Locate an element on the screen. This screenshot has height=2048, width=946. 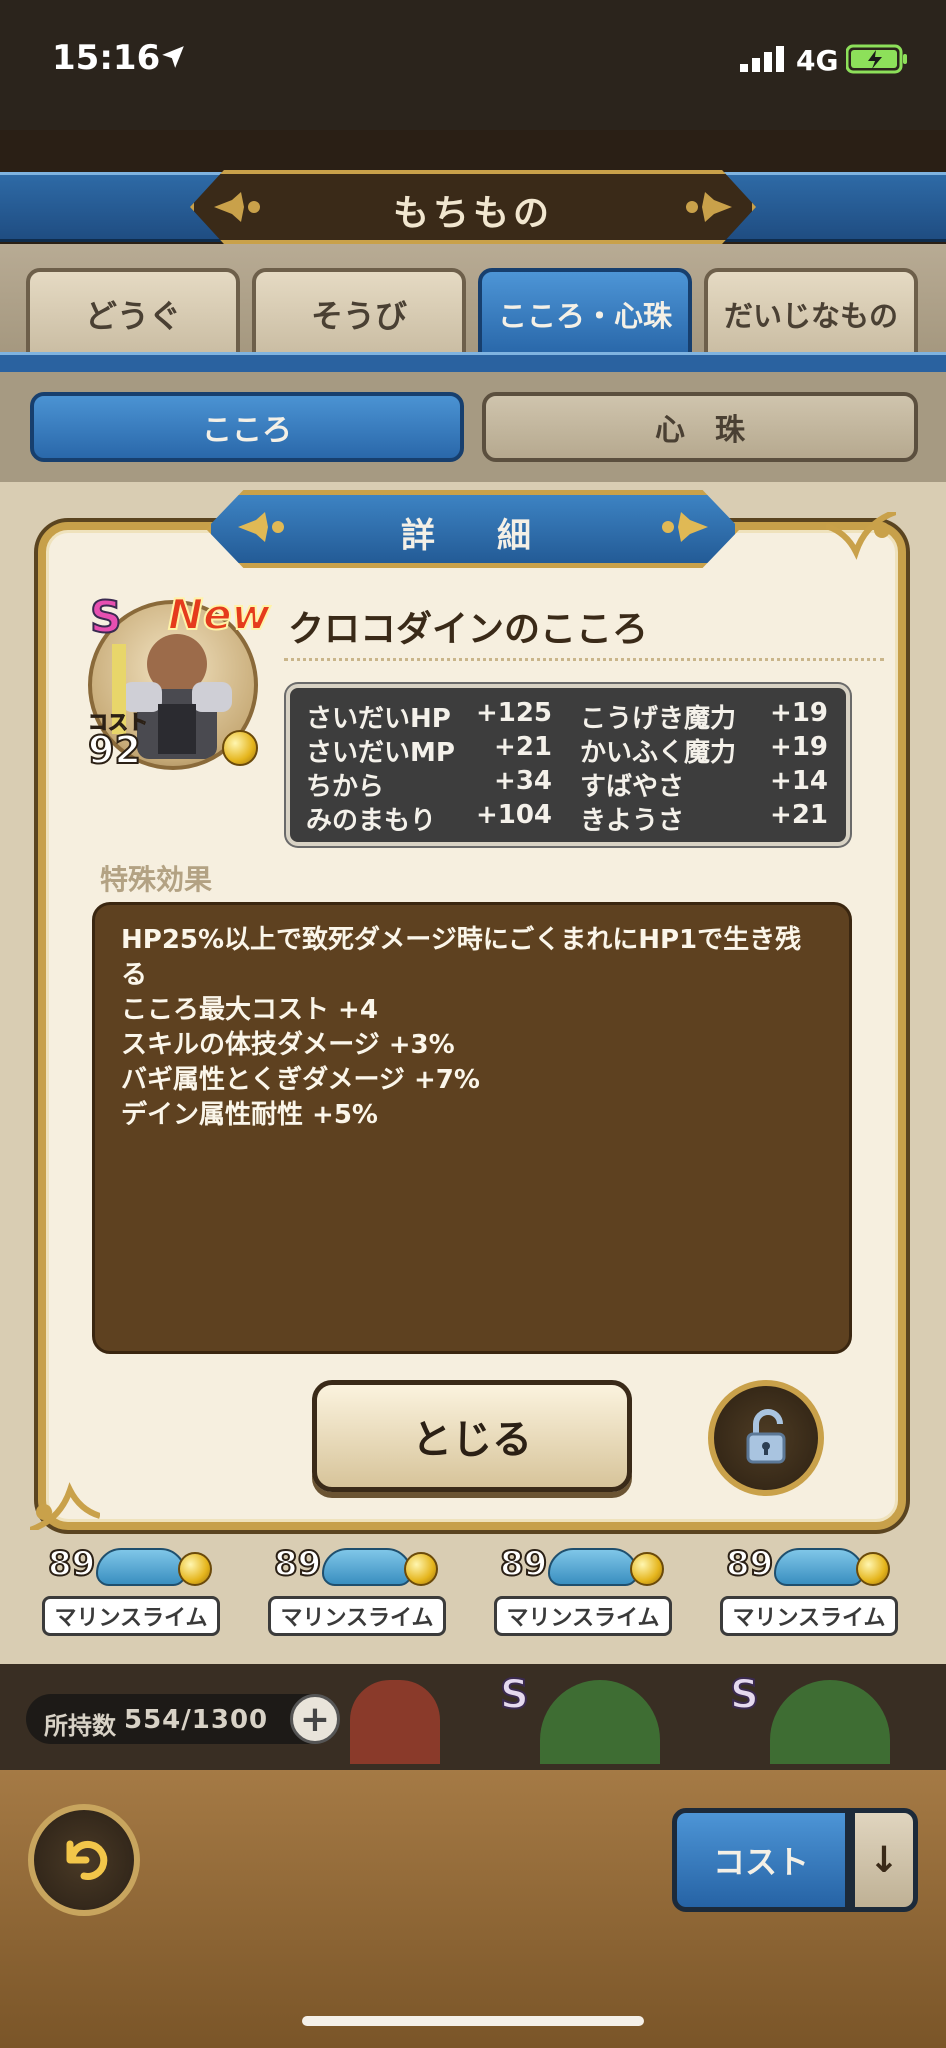
stat-value: +104 is located at coordinates (513, 815).